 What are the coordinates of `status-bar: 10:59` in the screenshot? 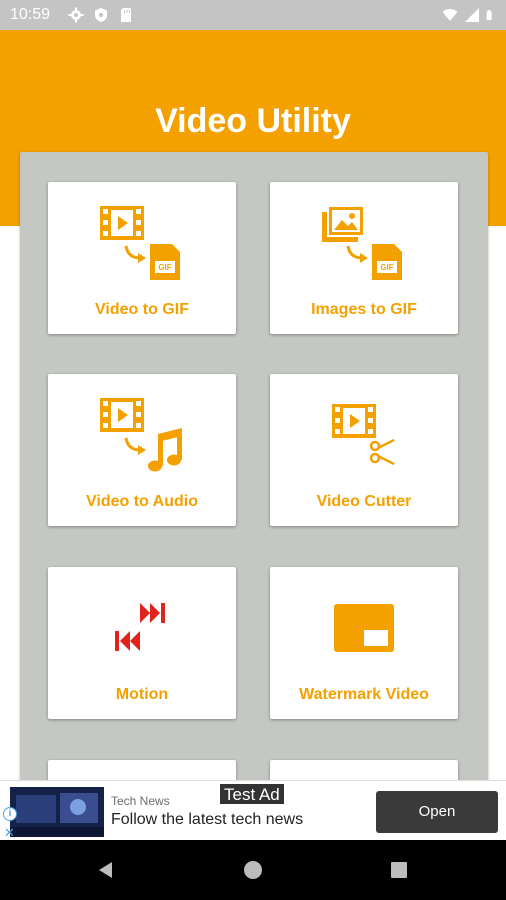 It's located at (253, 15).